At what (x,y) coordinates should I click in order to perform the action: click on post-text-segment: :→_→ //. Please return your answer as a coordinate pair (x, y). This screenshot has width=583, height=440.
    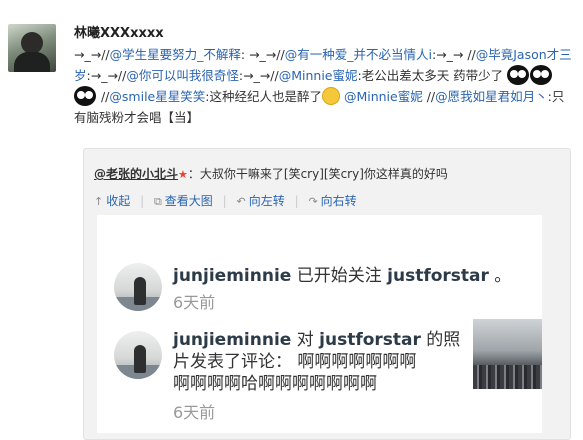
    Looking at the image, I should click on (453, 54).